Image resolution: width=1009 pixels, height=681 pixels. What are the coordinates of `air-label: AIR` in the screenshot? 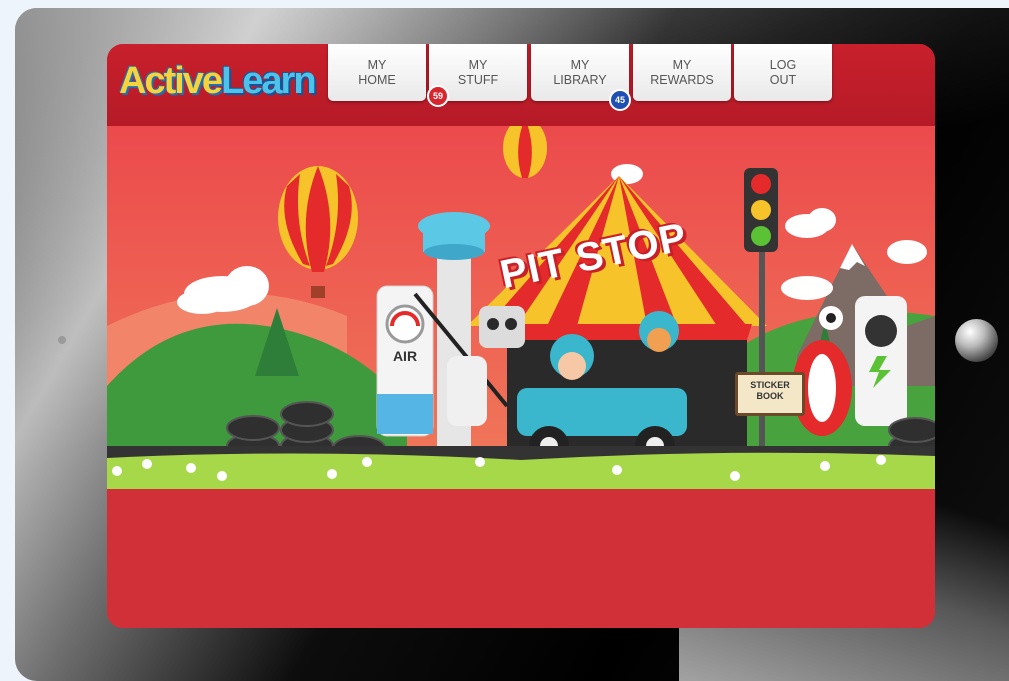 It's located at (405, 356).